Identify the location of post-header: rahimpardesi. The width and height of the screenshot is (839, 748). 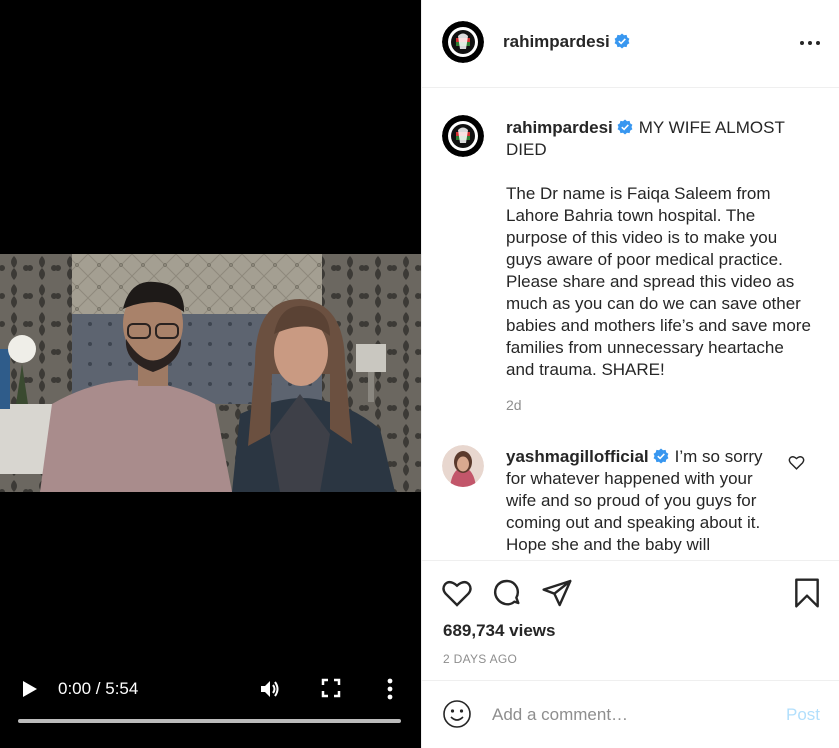
(630, 44).